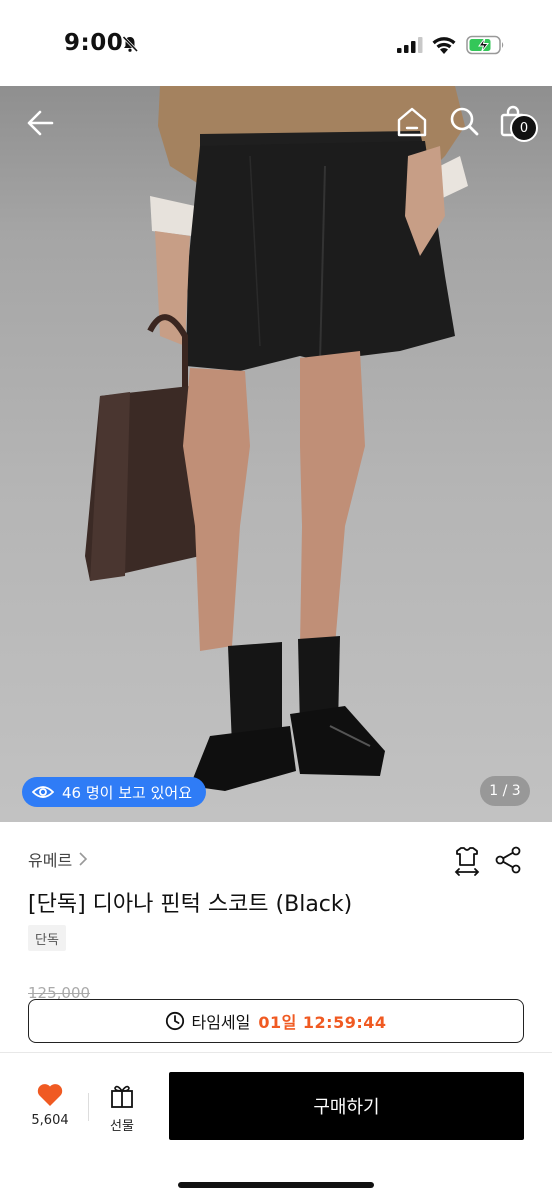 This screenshot has width=552, height=1200. I want to click on gift-button: 선물, so click(122, 1111).